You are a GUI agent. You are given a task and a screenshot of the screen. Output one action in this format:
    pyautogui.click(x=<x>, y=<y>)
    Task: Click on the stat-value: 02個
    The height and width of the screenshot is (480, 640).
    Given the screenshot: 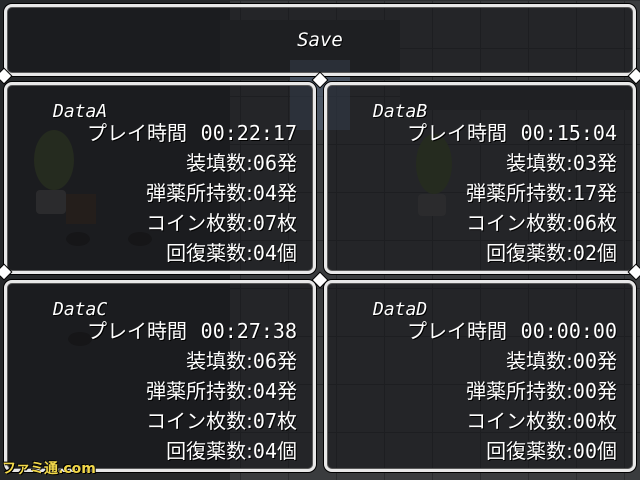 What is the action you would take?
    pyautogui.click(x=594, y=253)
    